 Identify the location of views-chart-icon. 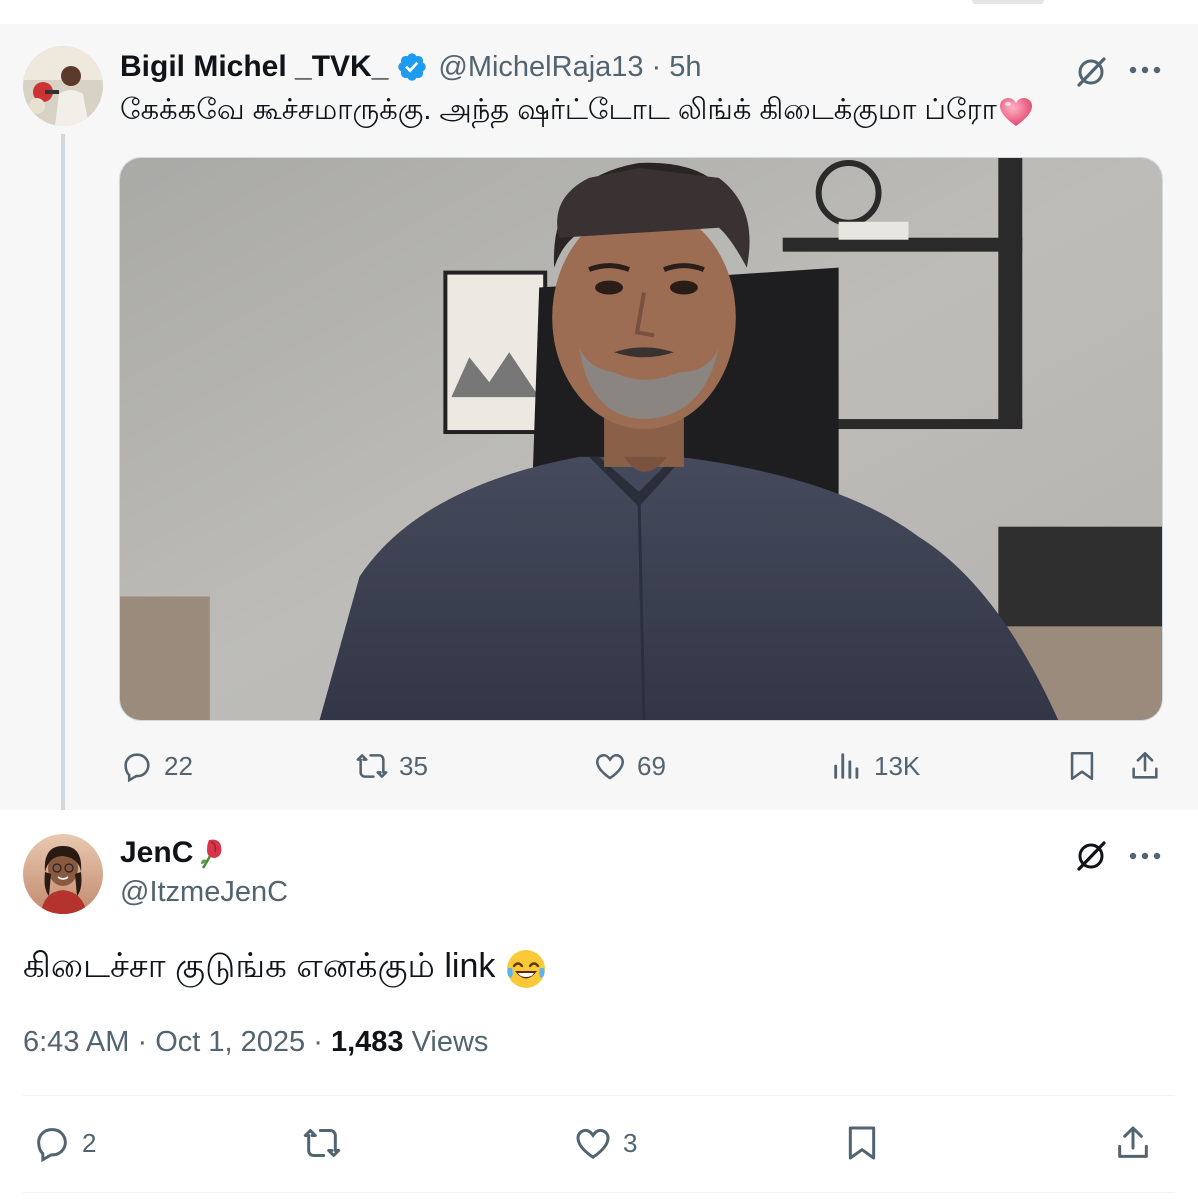
(846, 766).